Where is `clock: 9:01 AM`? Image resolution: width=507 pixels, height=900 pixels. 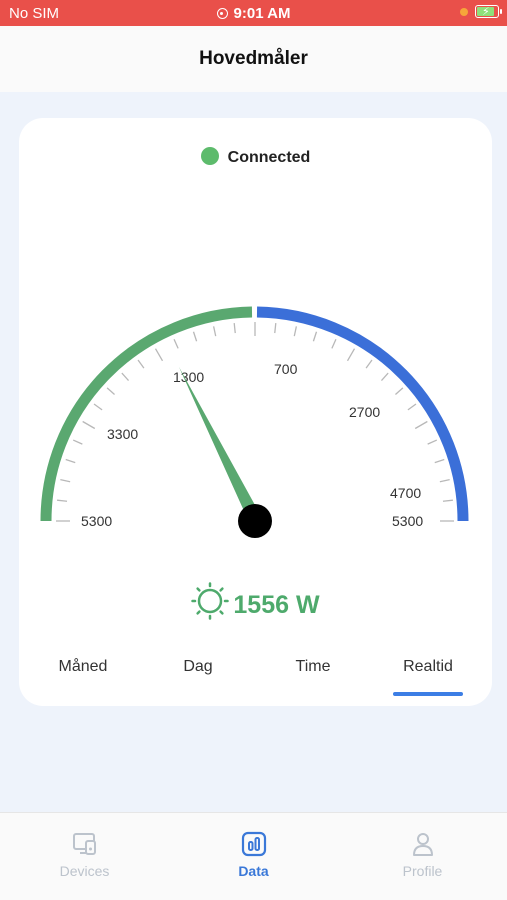
clock: 9:01 AM is located at coordinates (262, 13).